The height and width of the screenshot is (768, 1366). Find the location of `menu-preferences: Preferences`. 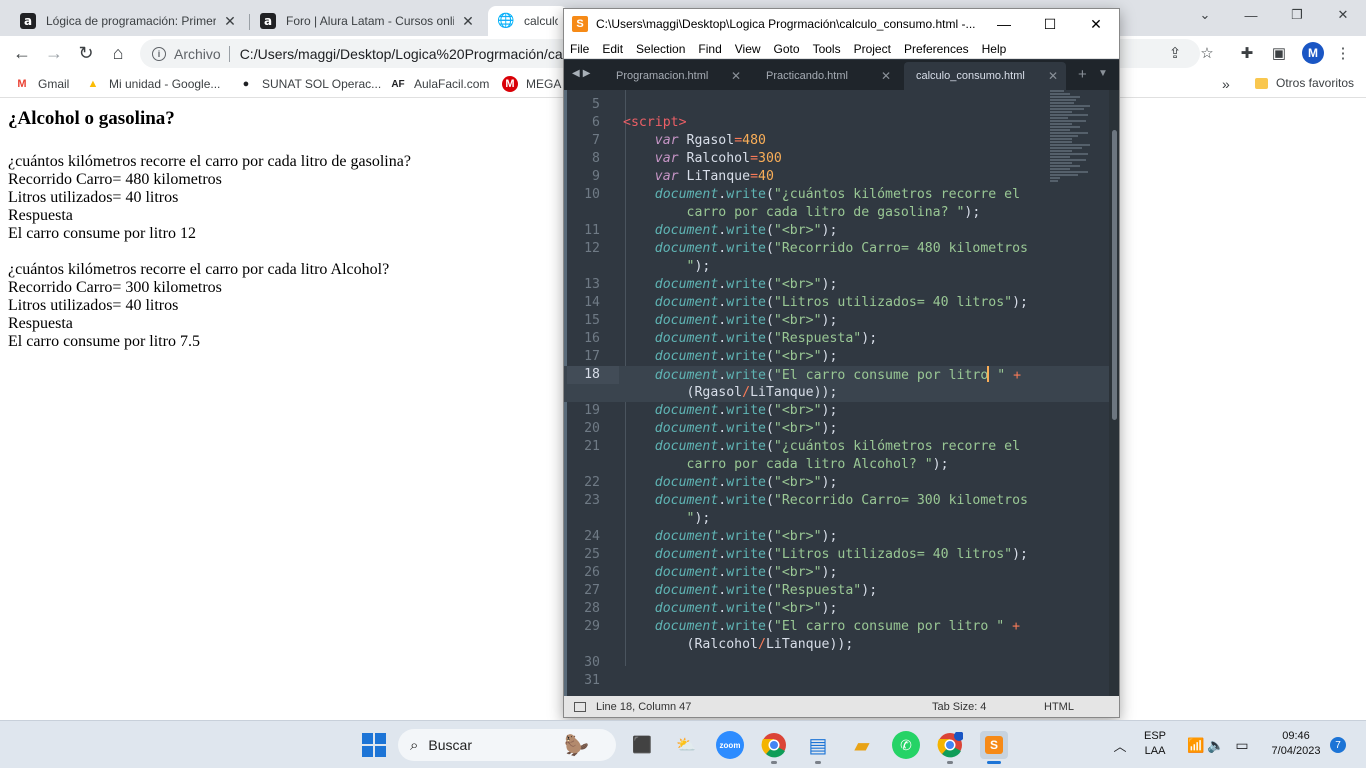

menu-preferences: Preferences is located at coordinates (936, 49).